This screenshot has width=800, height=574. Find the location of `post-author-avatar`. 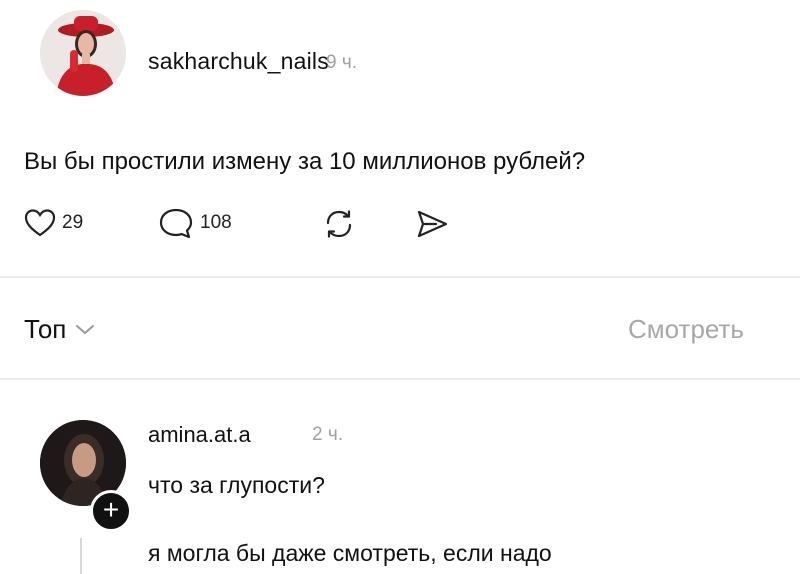

post-author-avatar is located at coordinates (83, 53).